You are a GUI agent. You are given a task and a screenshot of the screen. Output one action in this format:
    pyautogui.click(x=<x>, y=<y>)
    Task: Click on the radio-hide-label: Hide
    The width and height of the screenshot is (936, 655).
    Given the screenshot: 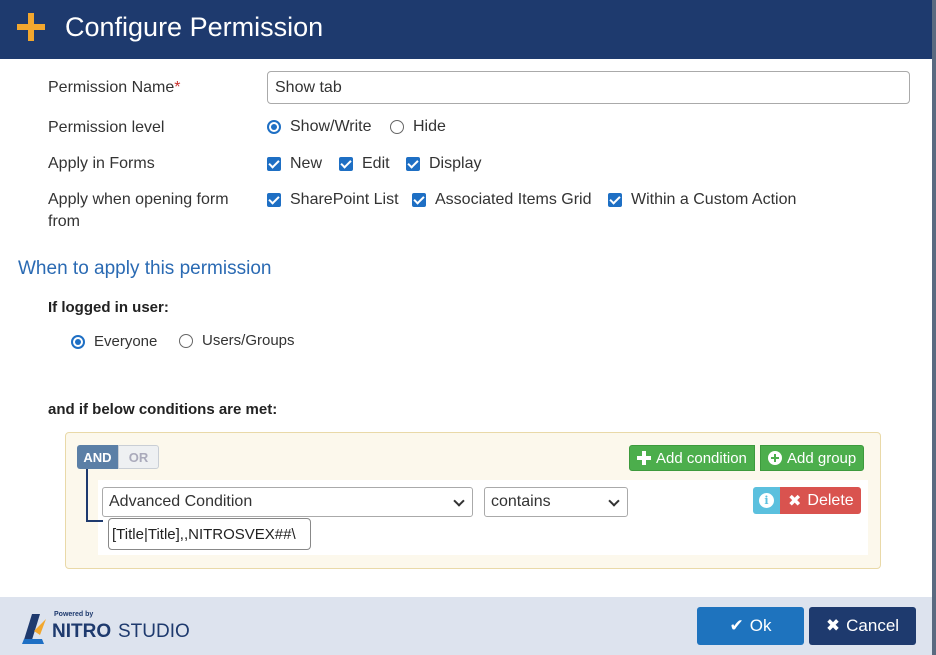 What is the action you would take?
    pyautogui.click(x=429, y=126)
    